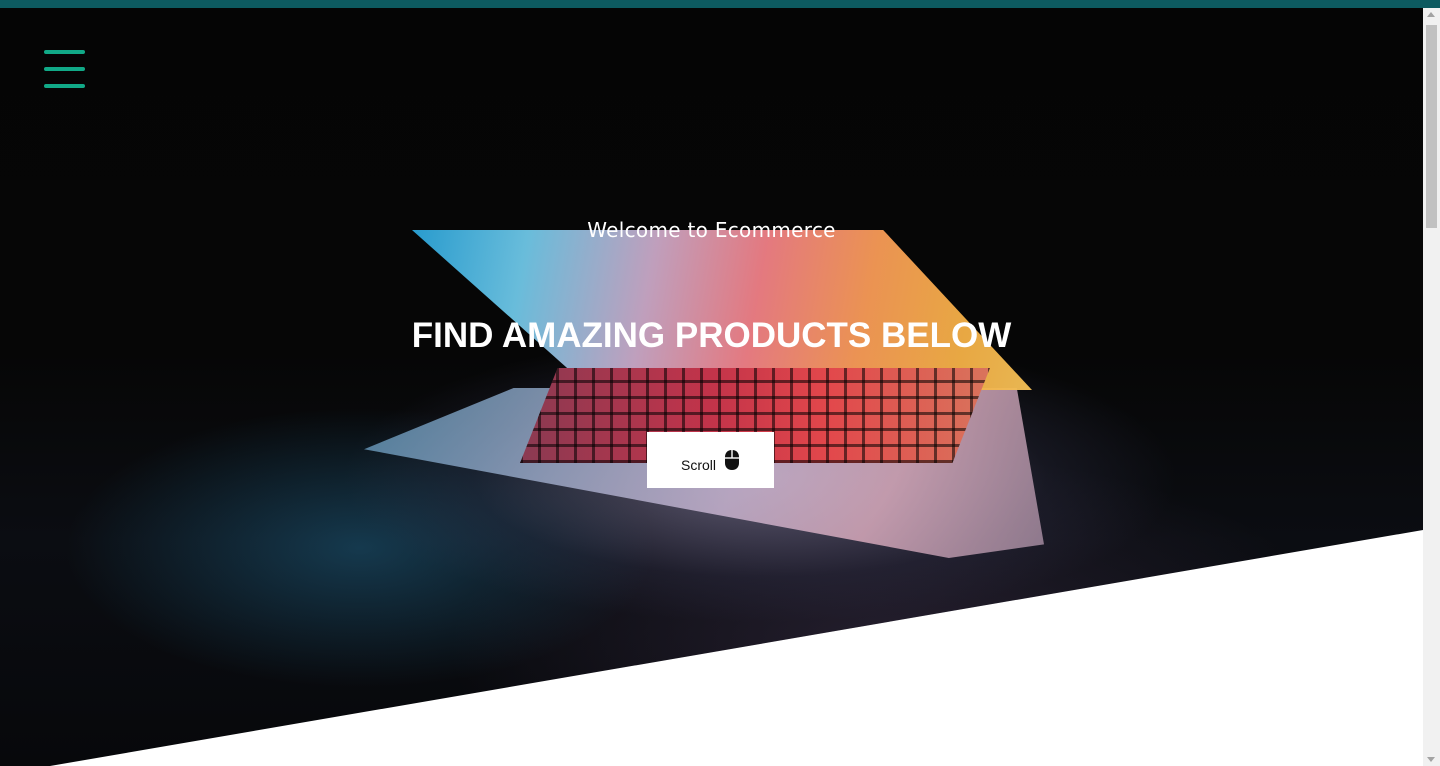 The height and width of the screenshot is (766, 1440). I want to click on scroll-button: Scroll, so click(710, 460).